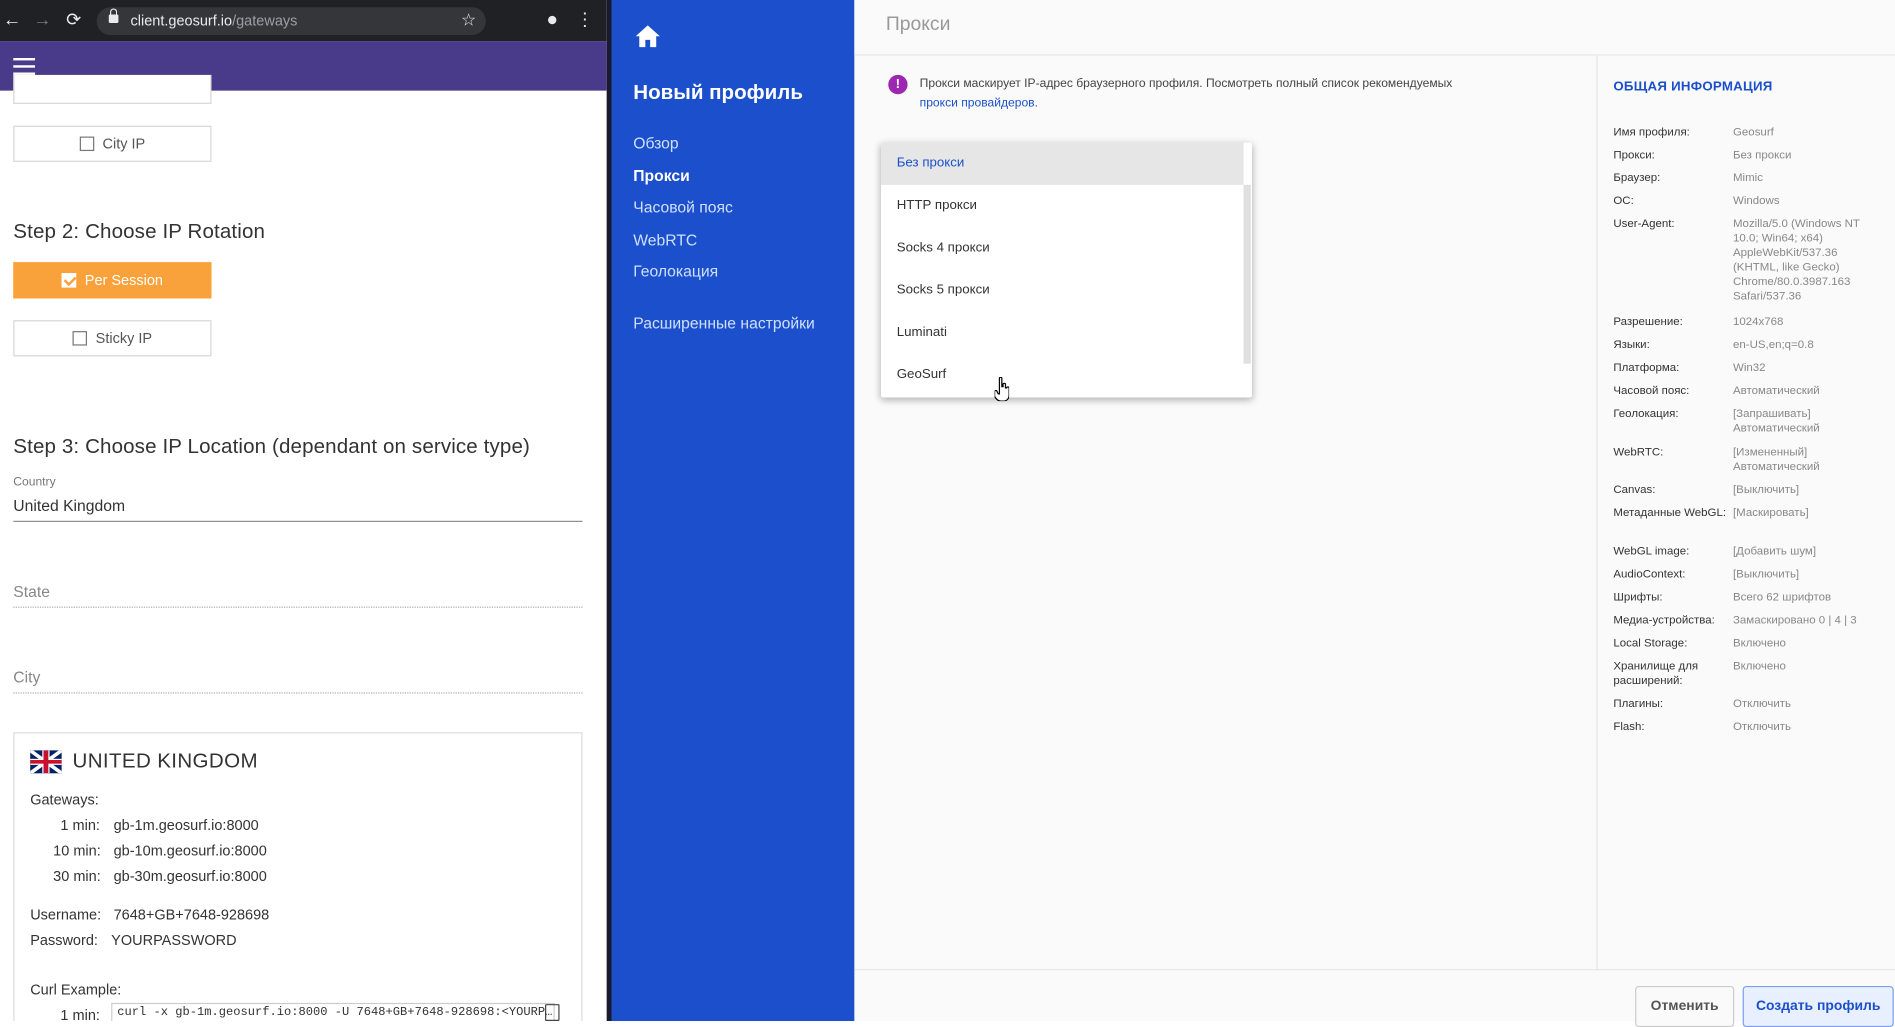 This screenshot has height=1027, width=1895. What do you see at coordinates (1753, 132) in the screenshot?
I see `summary-value: Geosurf` at bounding box center [1753, 132].